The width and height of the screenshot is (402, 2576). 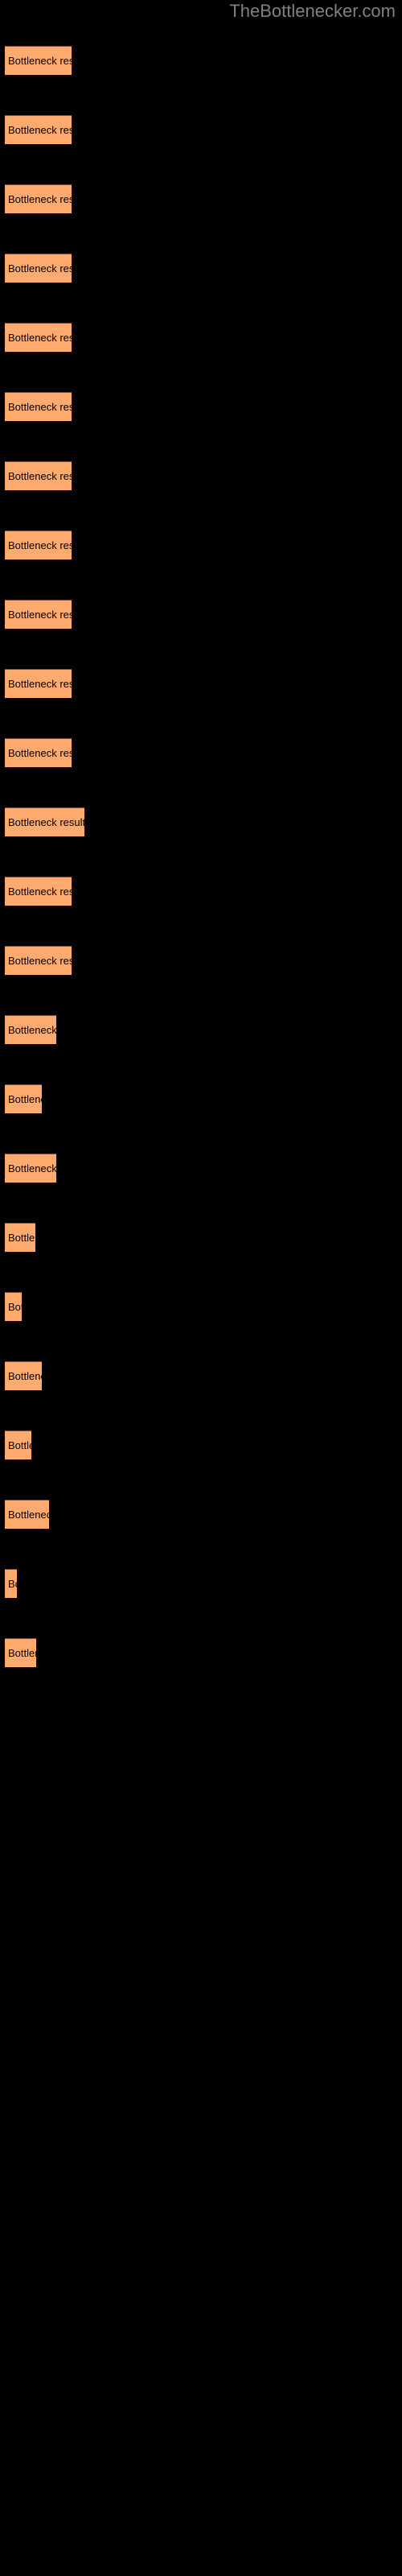 I want to click on bar-bottleneck-result: Bottleneck re, so click(x=30, y=1029).